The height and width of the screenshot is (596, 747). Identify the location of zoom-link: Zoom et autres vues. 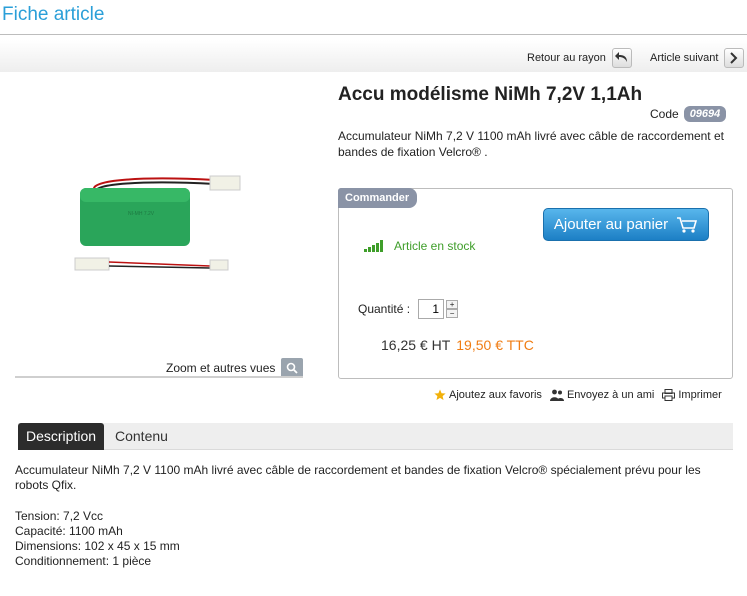
(235, 368).